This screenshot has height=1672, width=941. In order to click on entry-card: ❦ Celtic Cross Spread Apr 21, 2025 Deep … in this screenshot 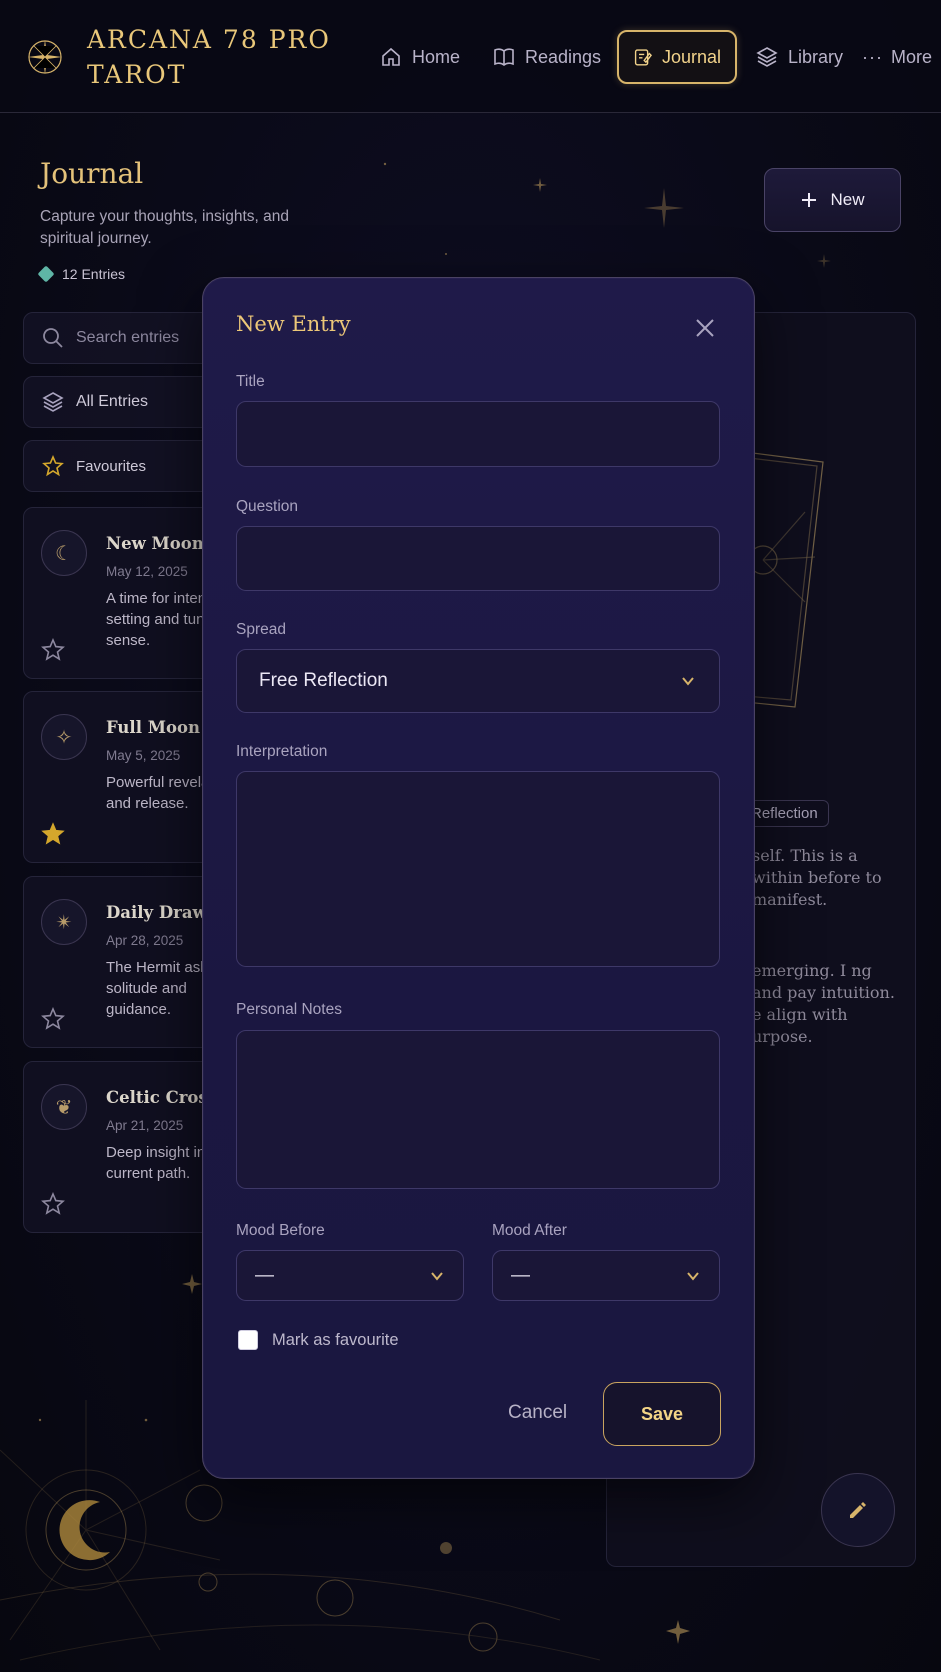, I will do `click(123, 1147)`.